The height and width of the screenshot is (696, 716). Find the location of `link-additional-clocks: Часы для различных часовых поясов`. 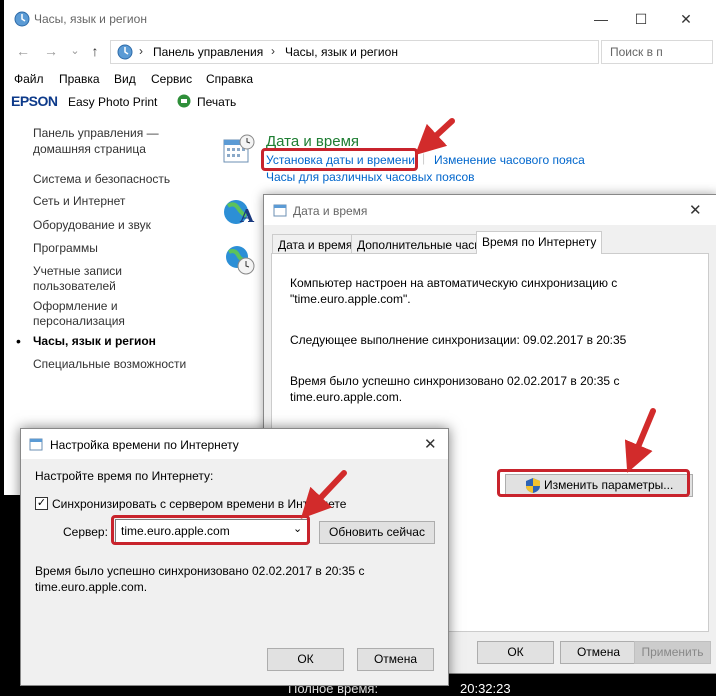

link-additional-clocks: Часы для различных часовых поясов is located at coordinates (370, 177).